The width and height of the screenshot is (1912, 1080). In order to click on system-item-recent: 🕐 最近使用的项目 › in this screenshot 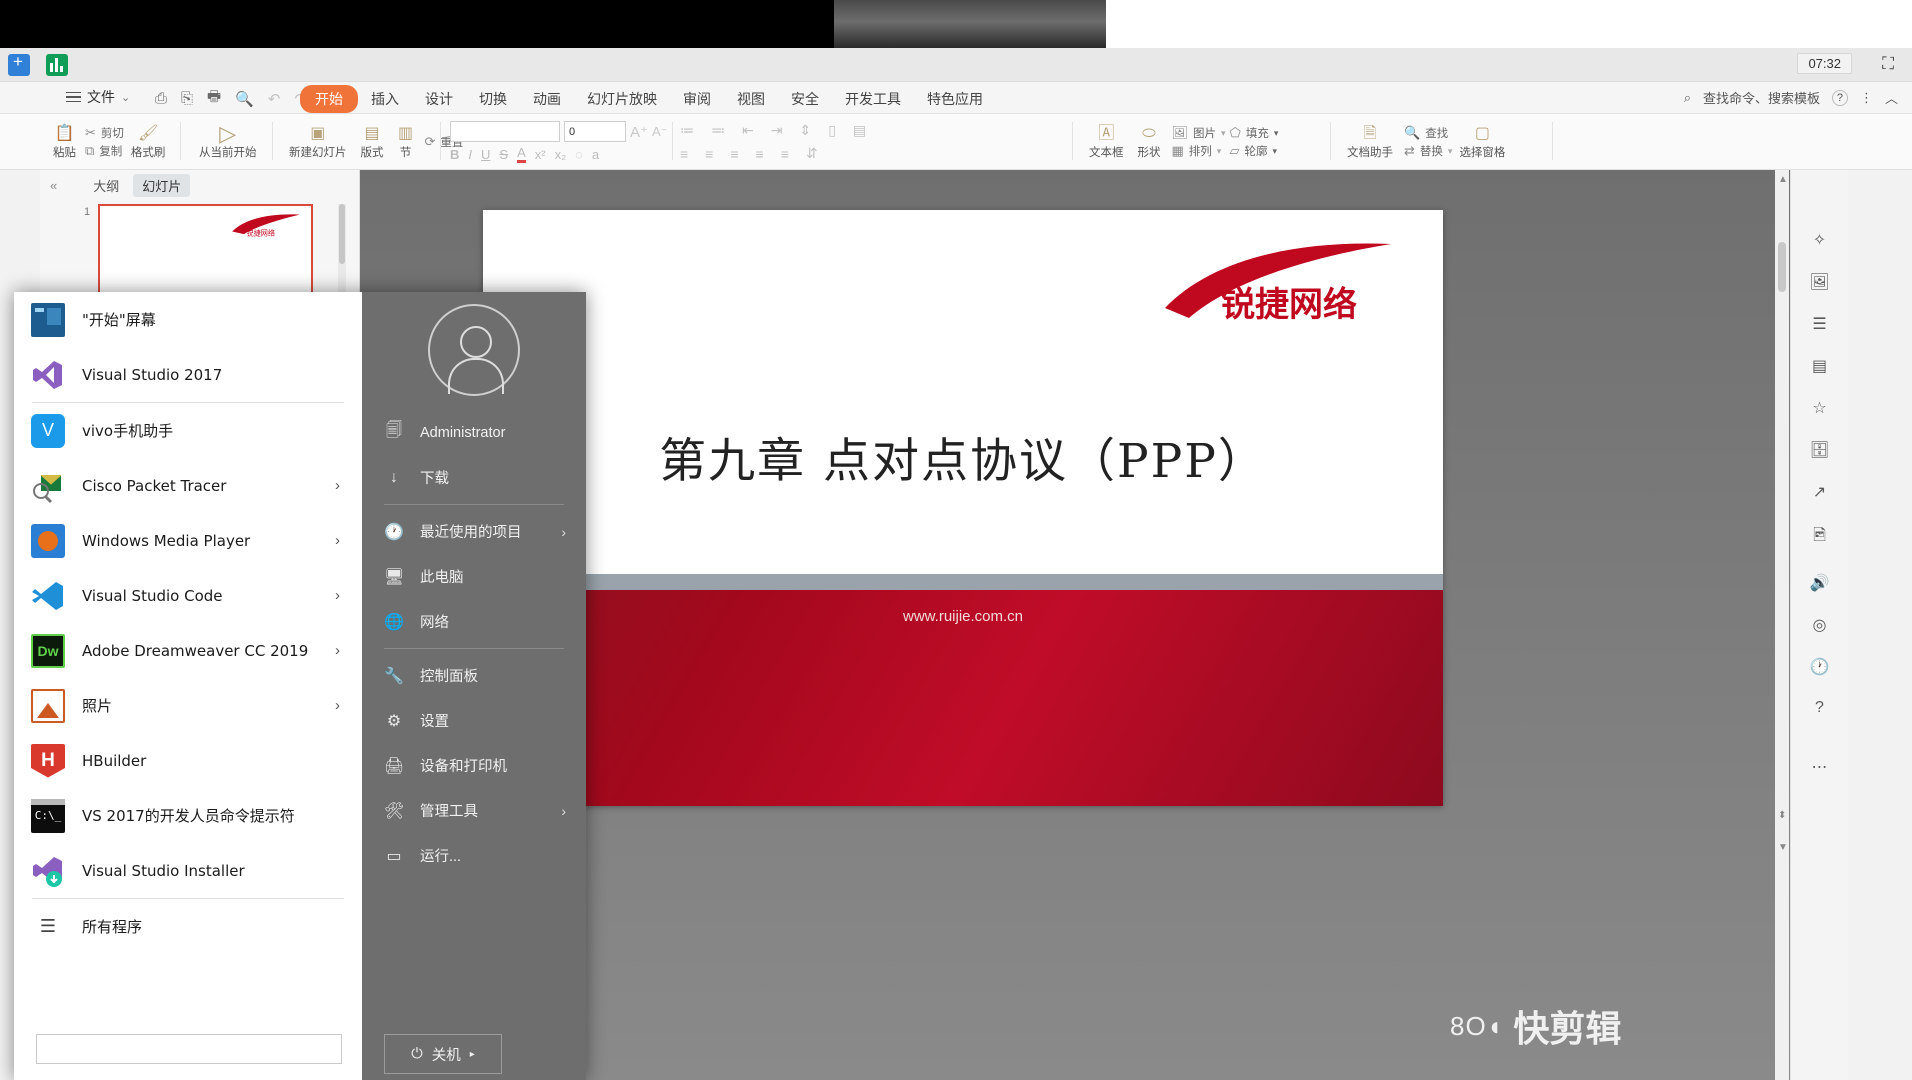, I will do `click(474, 531)`.